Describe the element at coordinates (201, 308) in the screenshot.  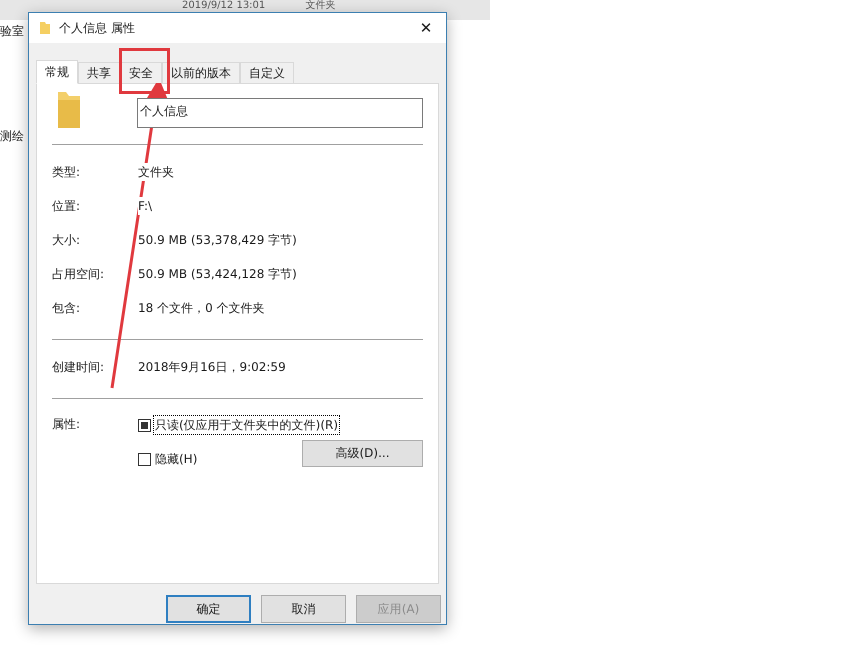
I see `property-value: 18 个文件，0 个文件夹` at that location.